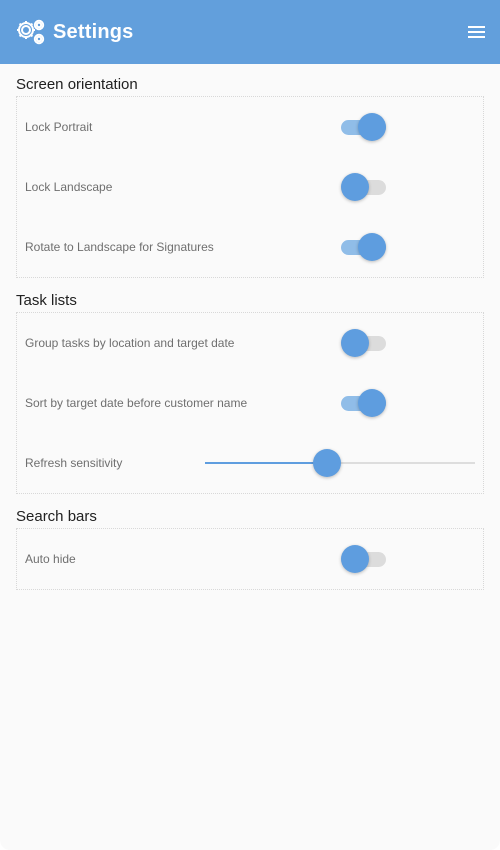  What do you see at coordinates (250, 127) in the screenshot?
I see `setting-row-lock-portrait: Lock Portrait` at bounding box center [250, 127].